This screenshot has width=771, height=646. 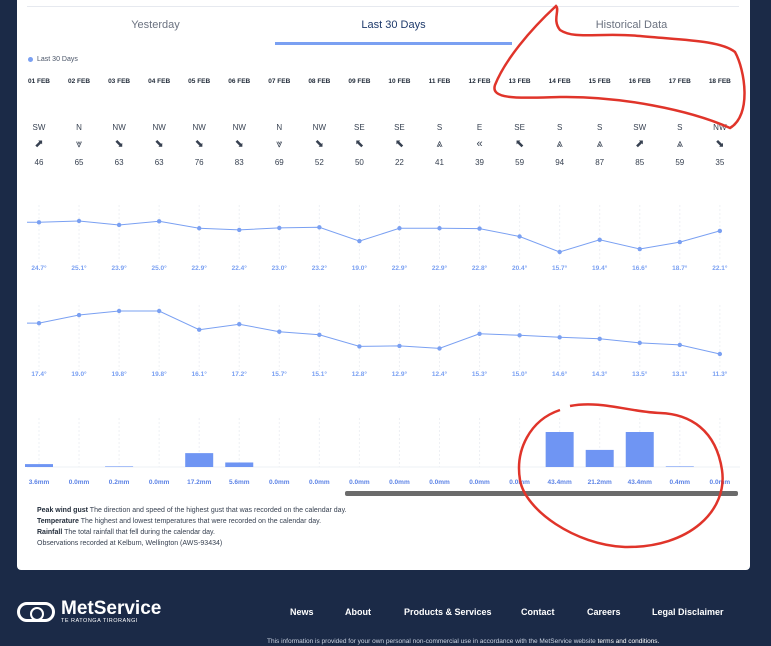 What do you see at coordinates (36, 612) in the screenshot?
I see `metservice-logo-icon` at bounding box center [36, 612].